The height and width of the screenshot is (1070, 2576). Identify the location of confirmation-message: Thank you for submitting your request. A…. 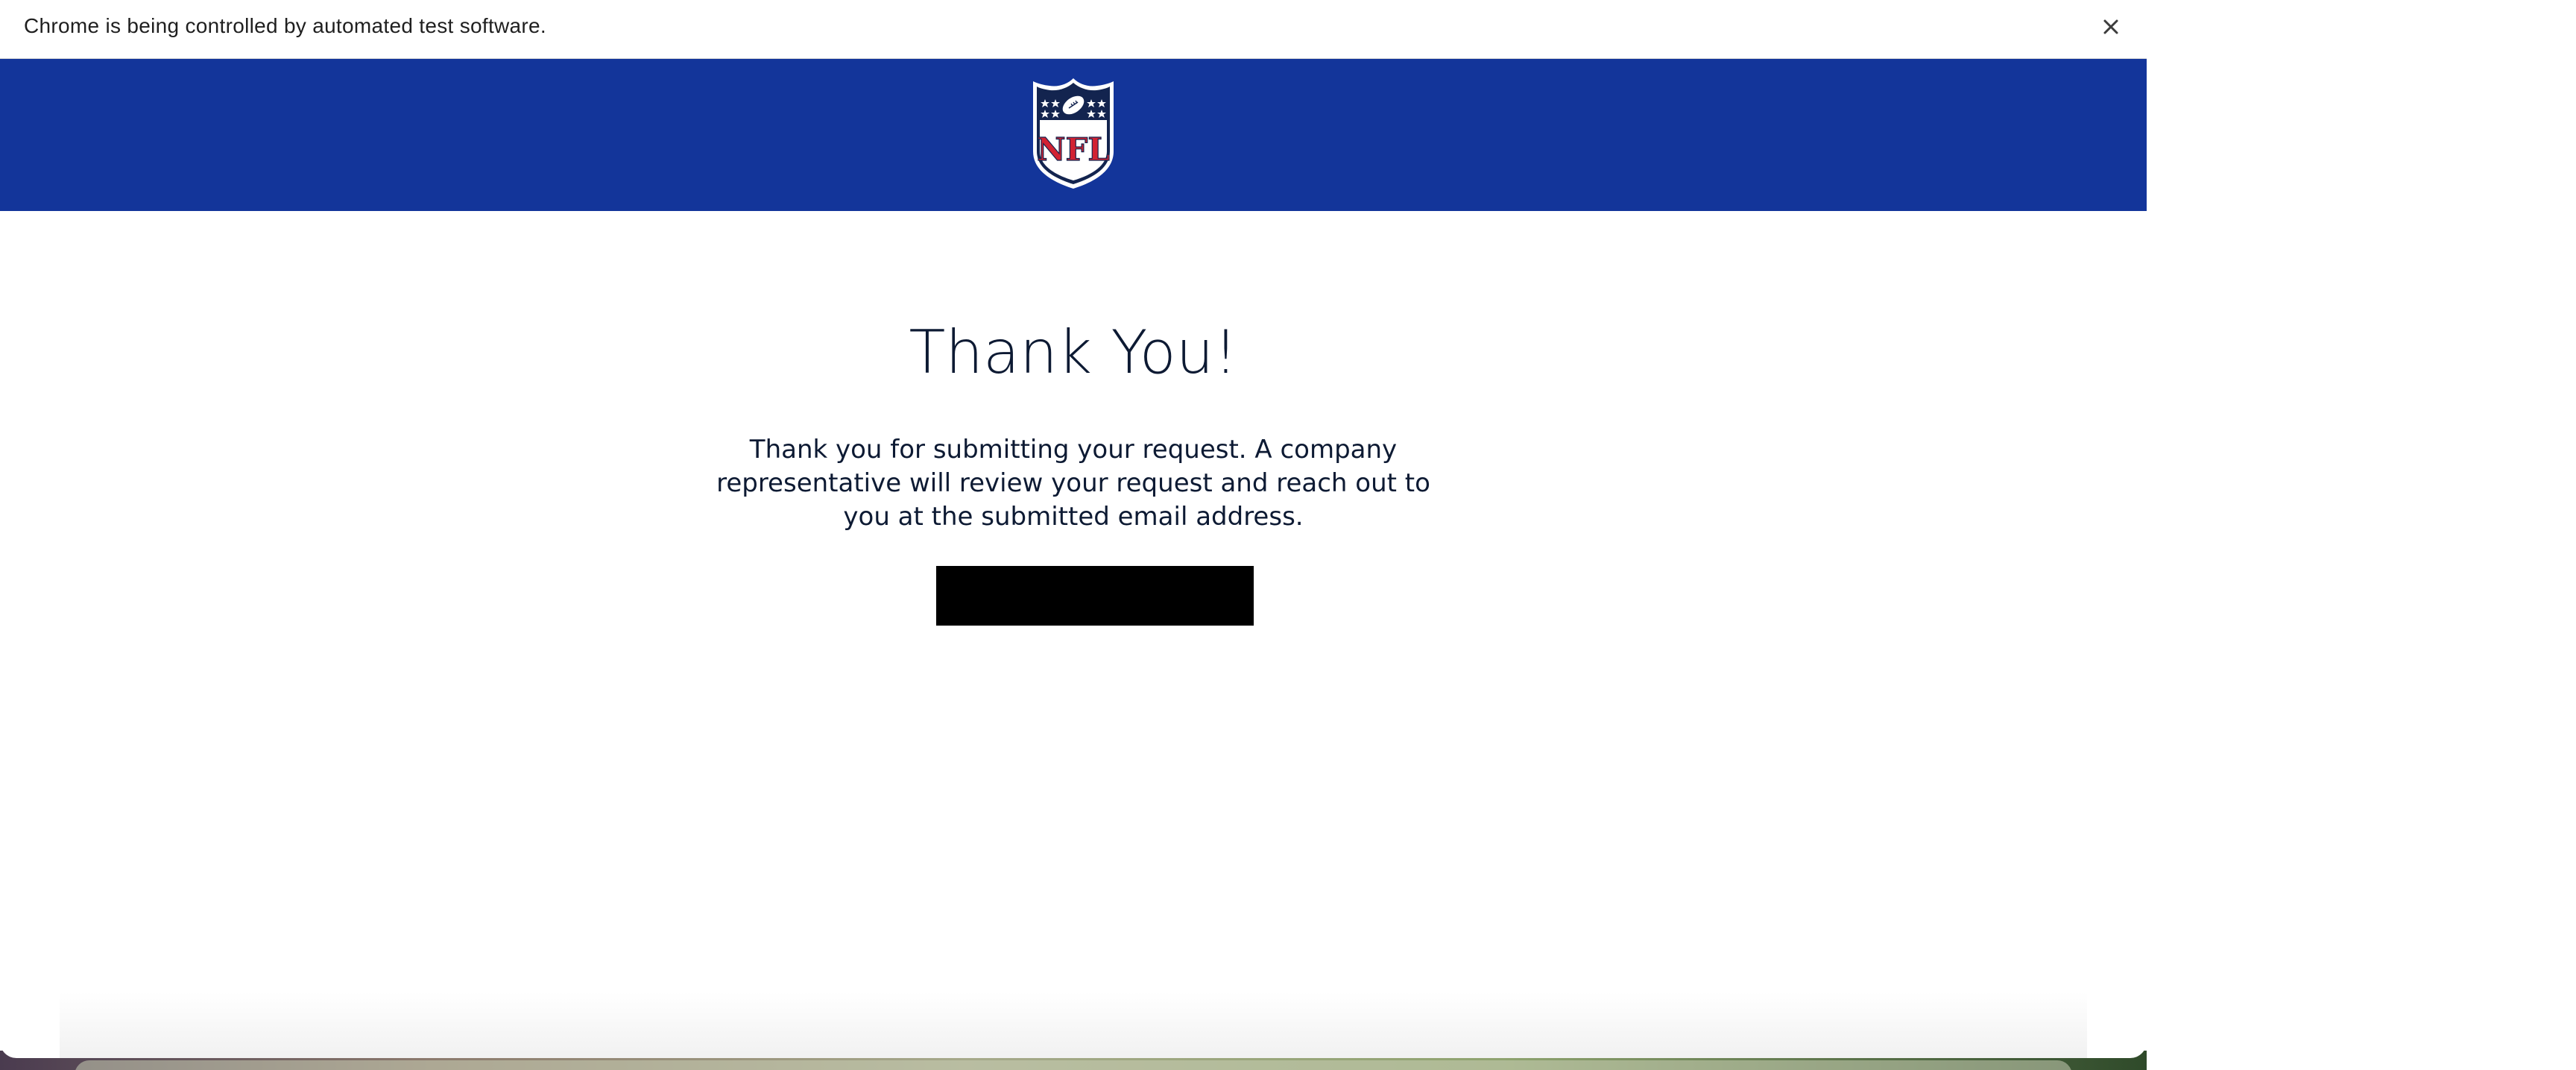
(1073, 483).